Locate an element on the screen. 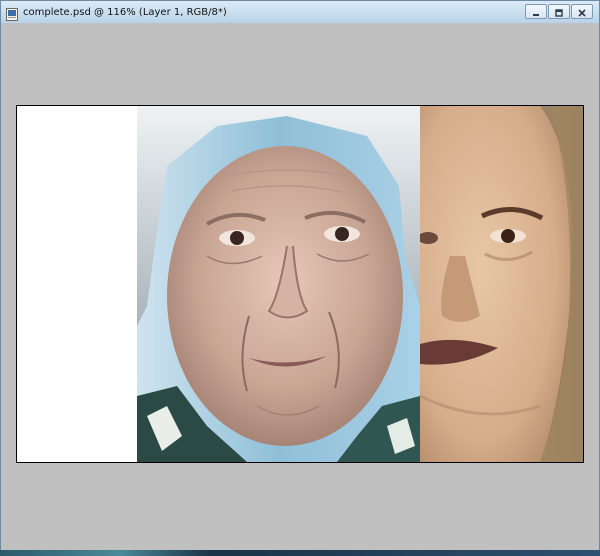  minimize-button is located at coordinates (536, 11).